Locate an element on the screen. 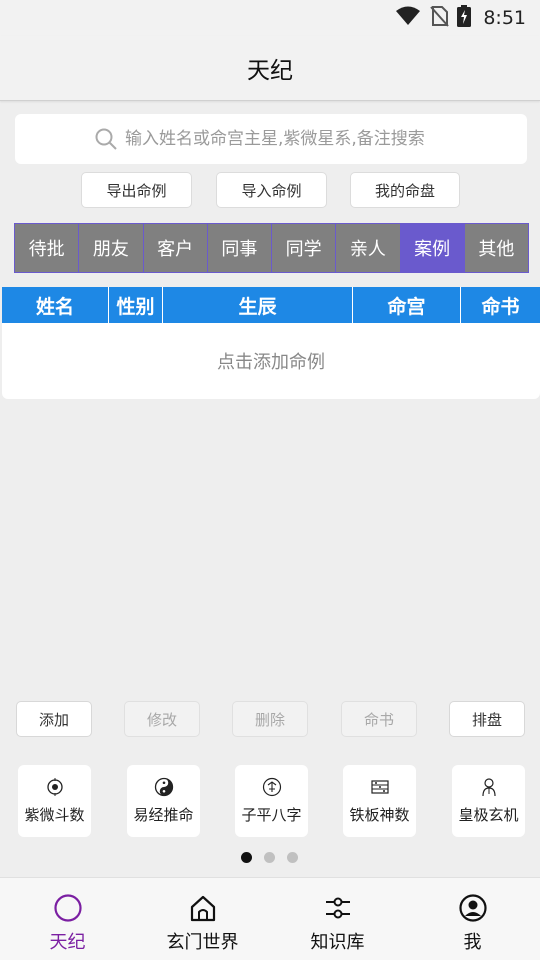 The image size is (540, 960). nav-label: 我 is located at coordinates (472, 942).